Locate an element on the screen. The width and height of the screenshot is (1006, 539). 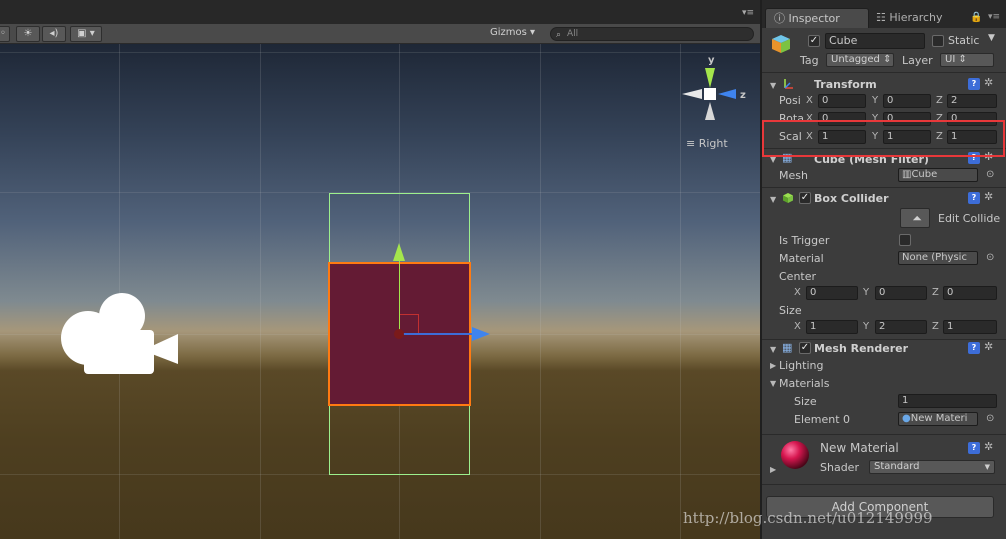
cube-object-icon is located at coordinates (781, 44).